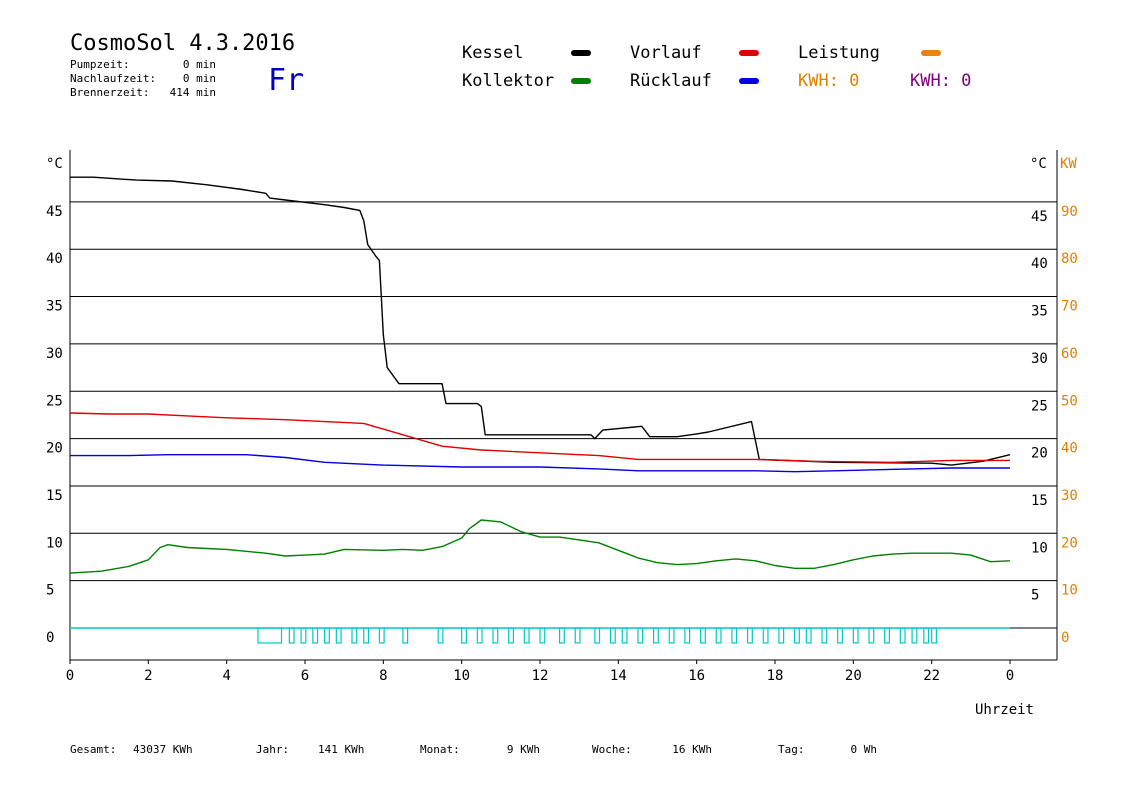 This screenshot has width=1148, height=812. Describe the element at coordinates (383, 676) in the screenshot. I see `x-tick-4: 8` at that location.